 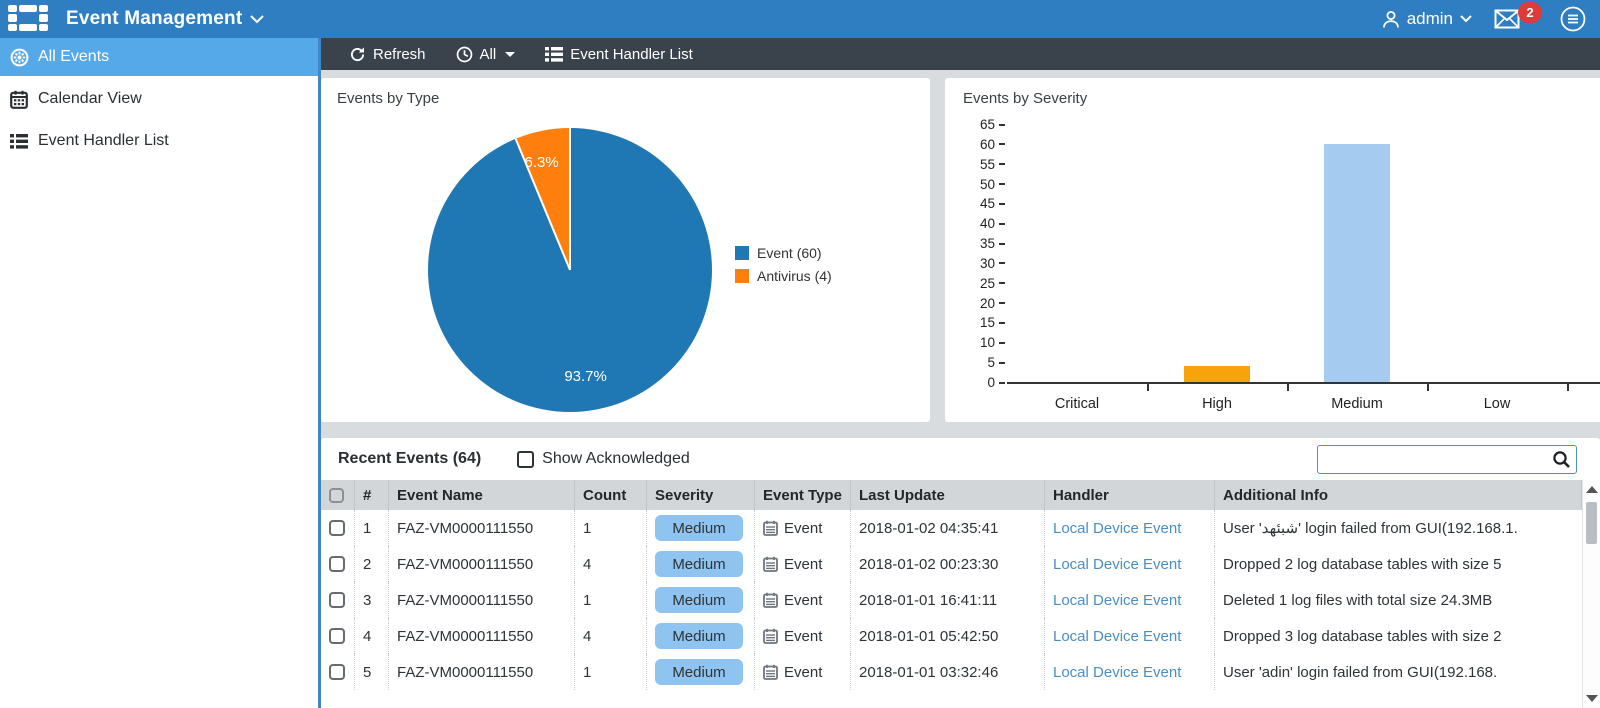 I want to click on show-acknowledged-label: Show Acknowledged, so click(x=616, y=458).